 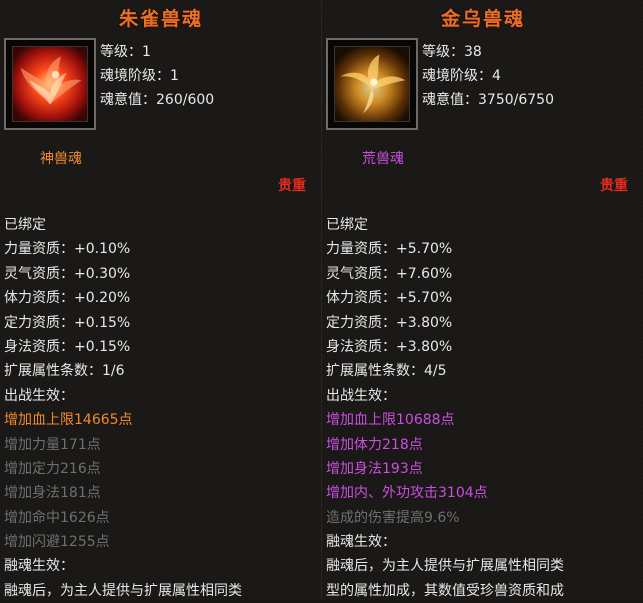 What do you see at coordinates (488, 100) in the screenshot?
I see `soul-value-text: 魂意值：3750/6750` at bounding box center [488, 100].